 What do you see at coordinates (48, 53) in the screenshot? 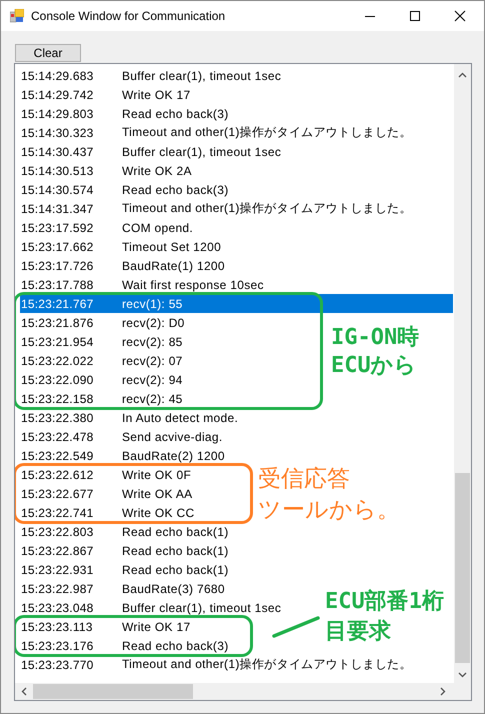
I see `clear-button: Clear` at bounding box center [48, 53].